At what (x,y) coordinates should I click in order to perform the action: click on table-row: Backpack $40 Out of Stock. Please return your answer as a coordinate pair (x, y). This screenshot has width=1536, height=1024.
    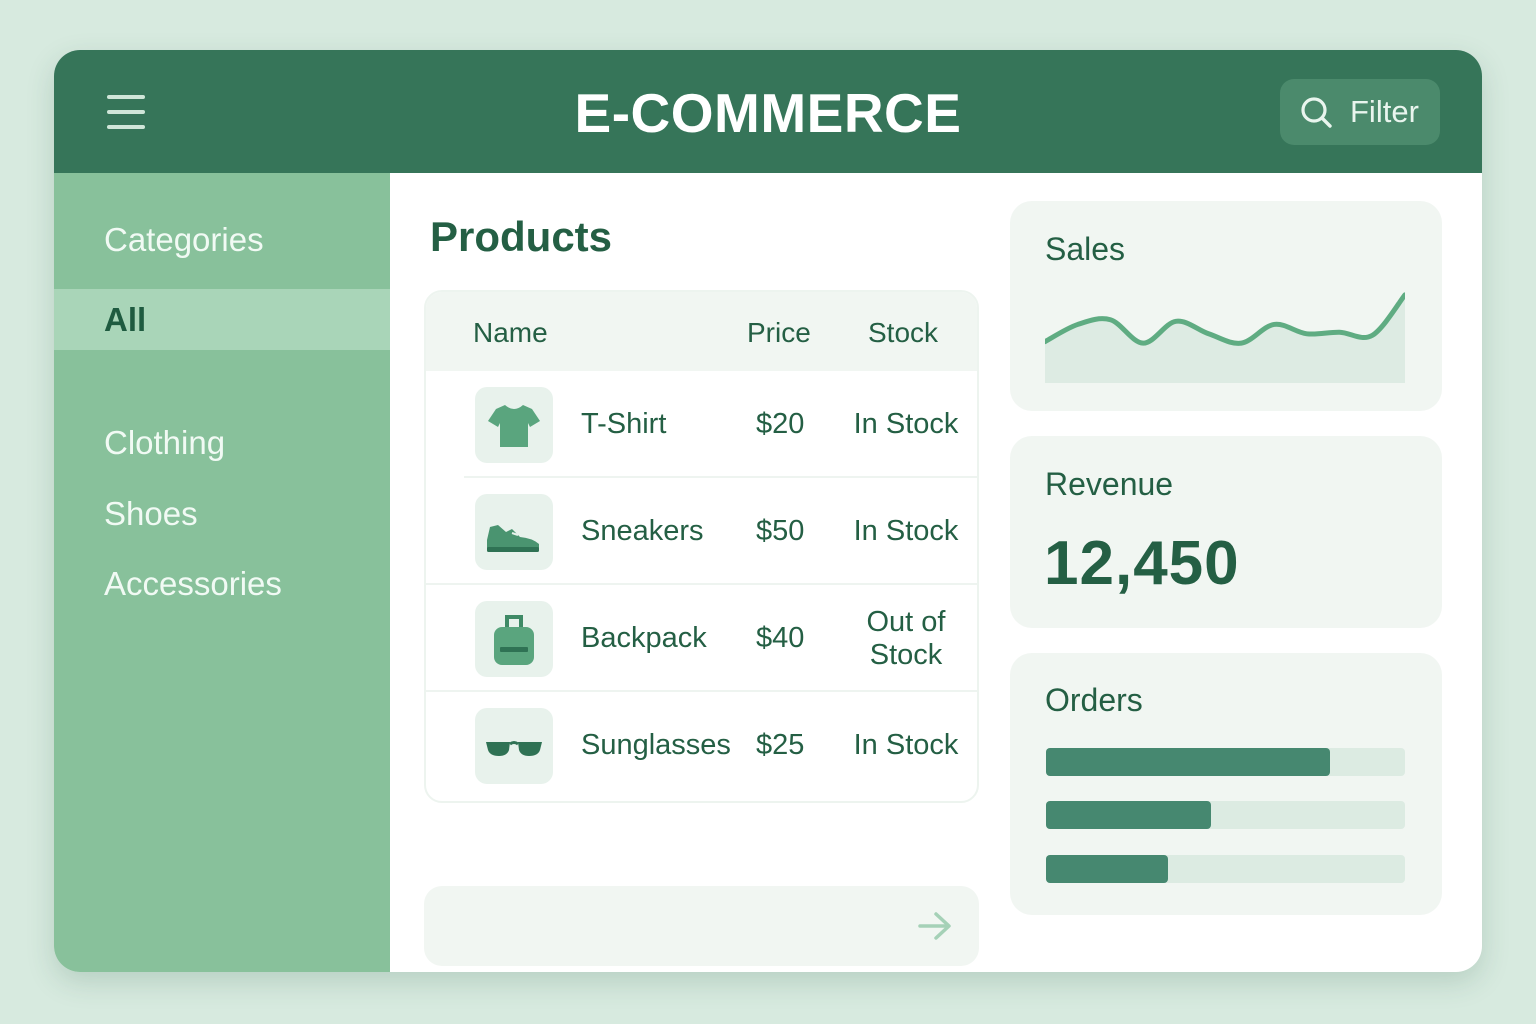
    Looking at the image, I should click on (701, 638).